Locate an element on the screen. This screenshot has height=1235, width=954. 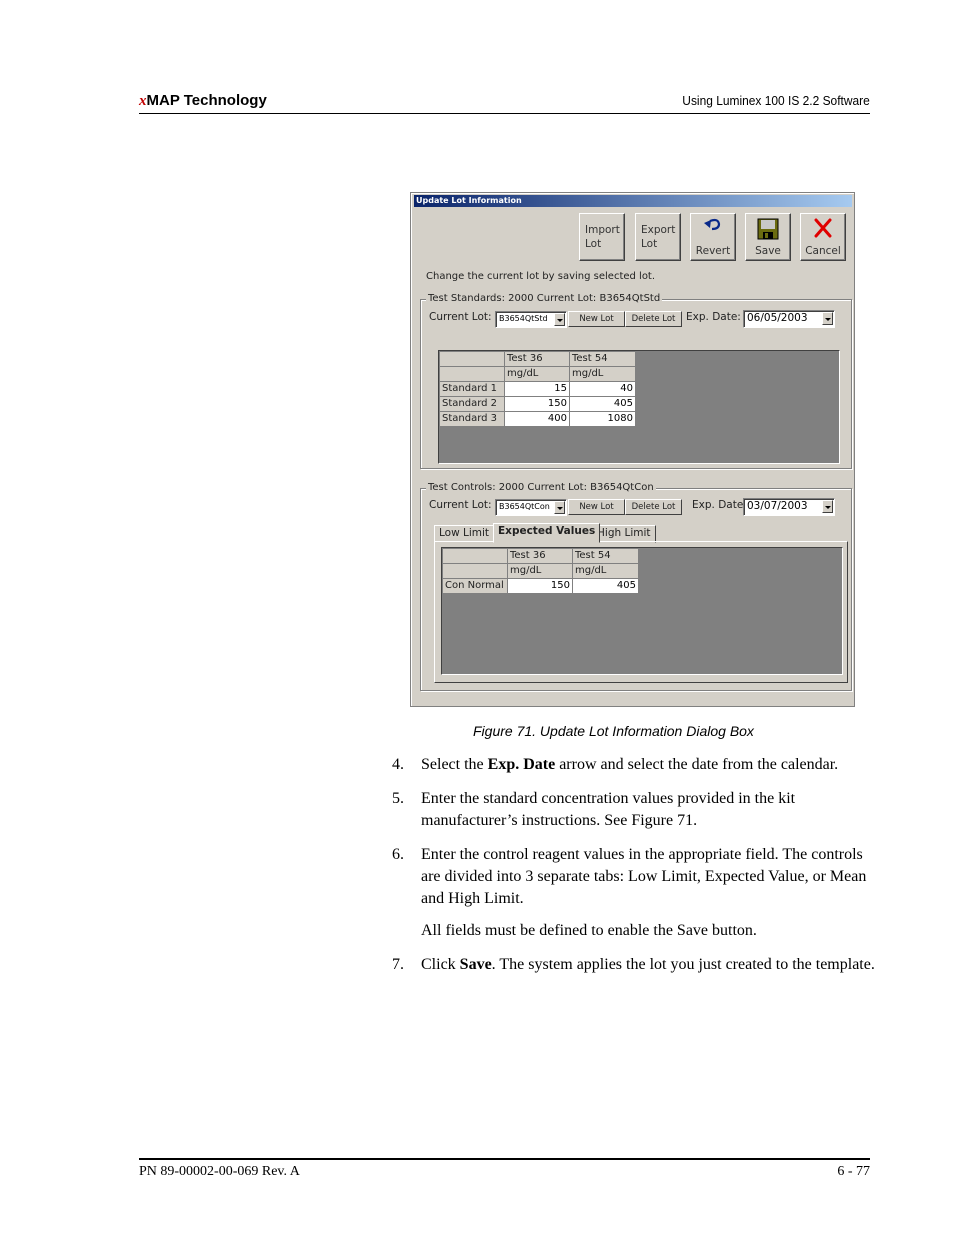
controls-current-lot-select: B3654QtCon is located at coordinates (531, 507).